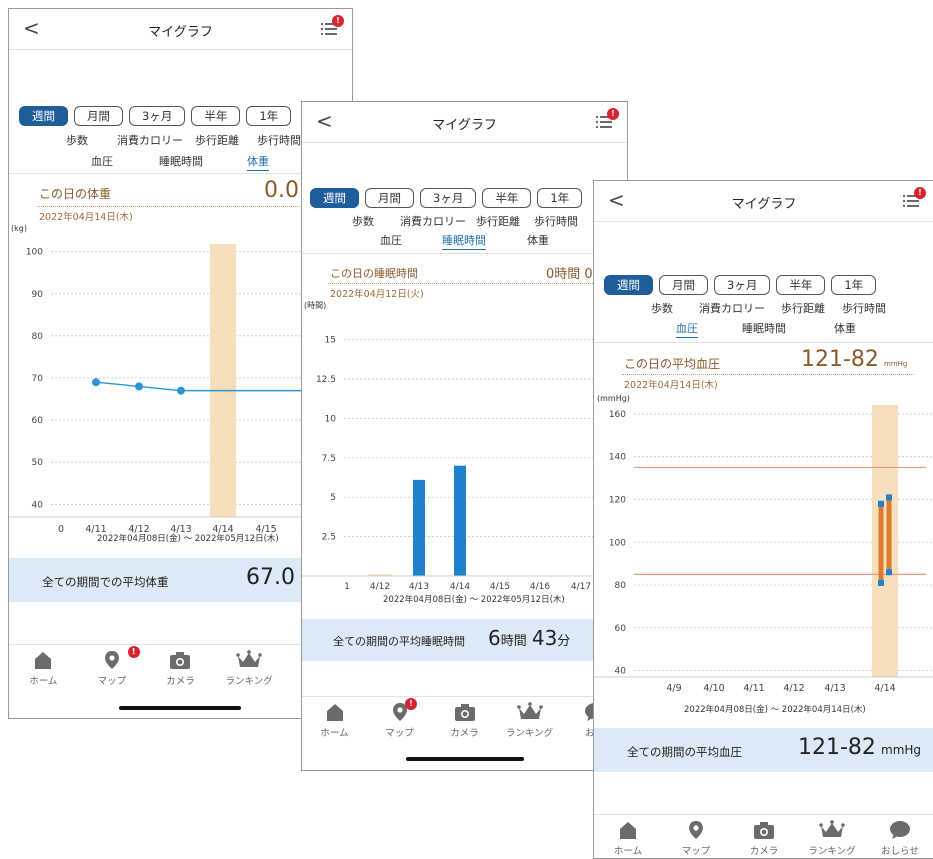 Image resolution: width=933 pixels, height=859 pixels. Describe the element at coordinates (696, 830) in the screenshot. I see `map-pin-icon` at that location.